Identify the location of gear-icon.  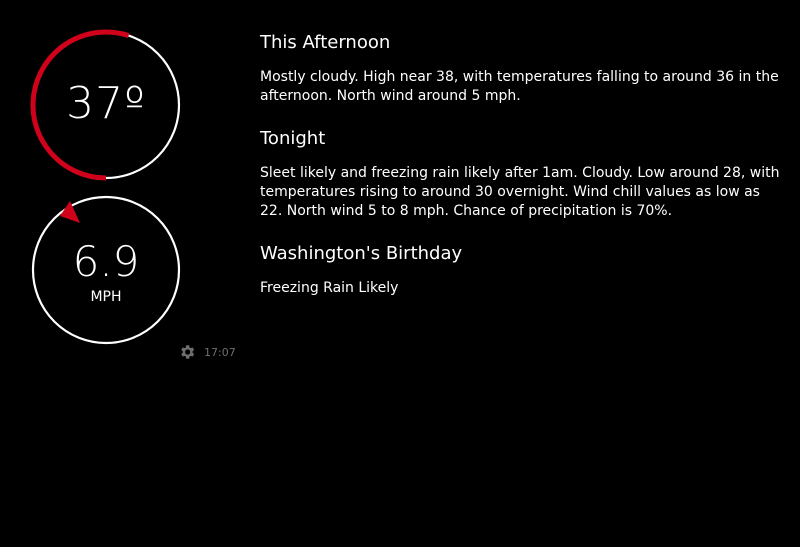
(187, 352).